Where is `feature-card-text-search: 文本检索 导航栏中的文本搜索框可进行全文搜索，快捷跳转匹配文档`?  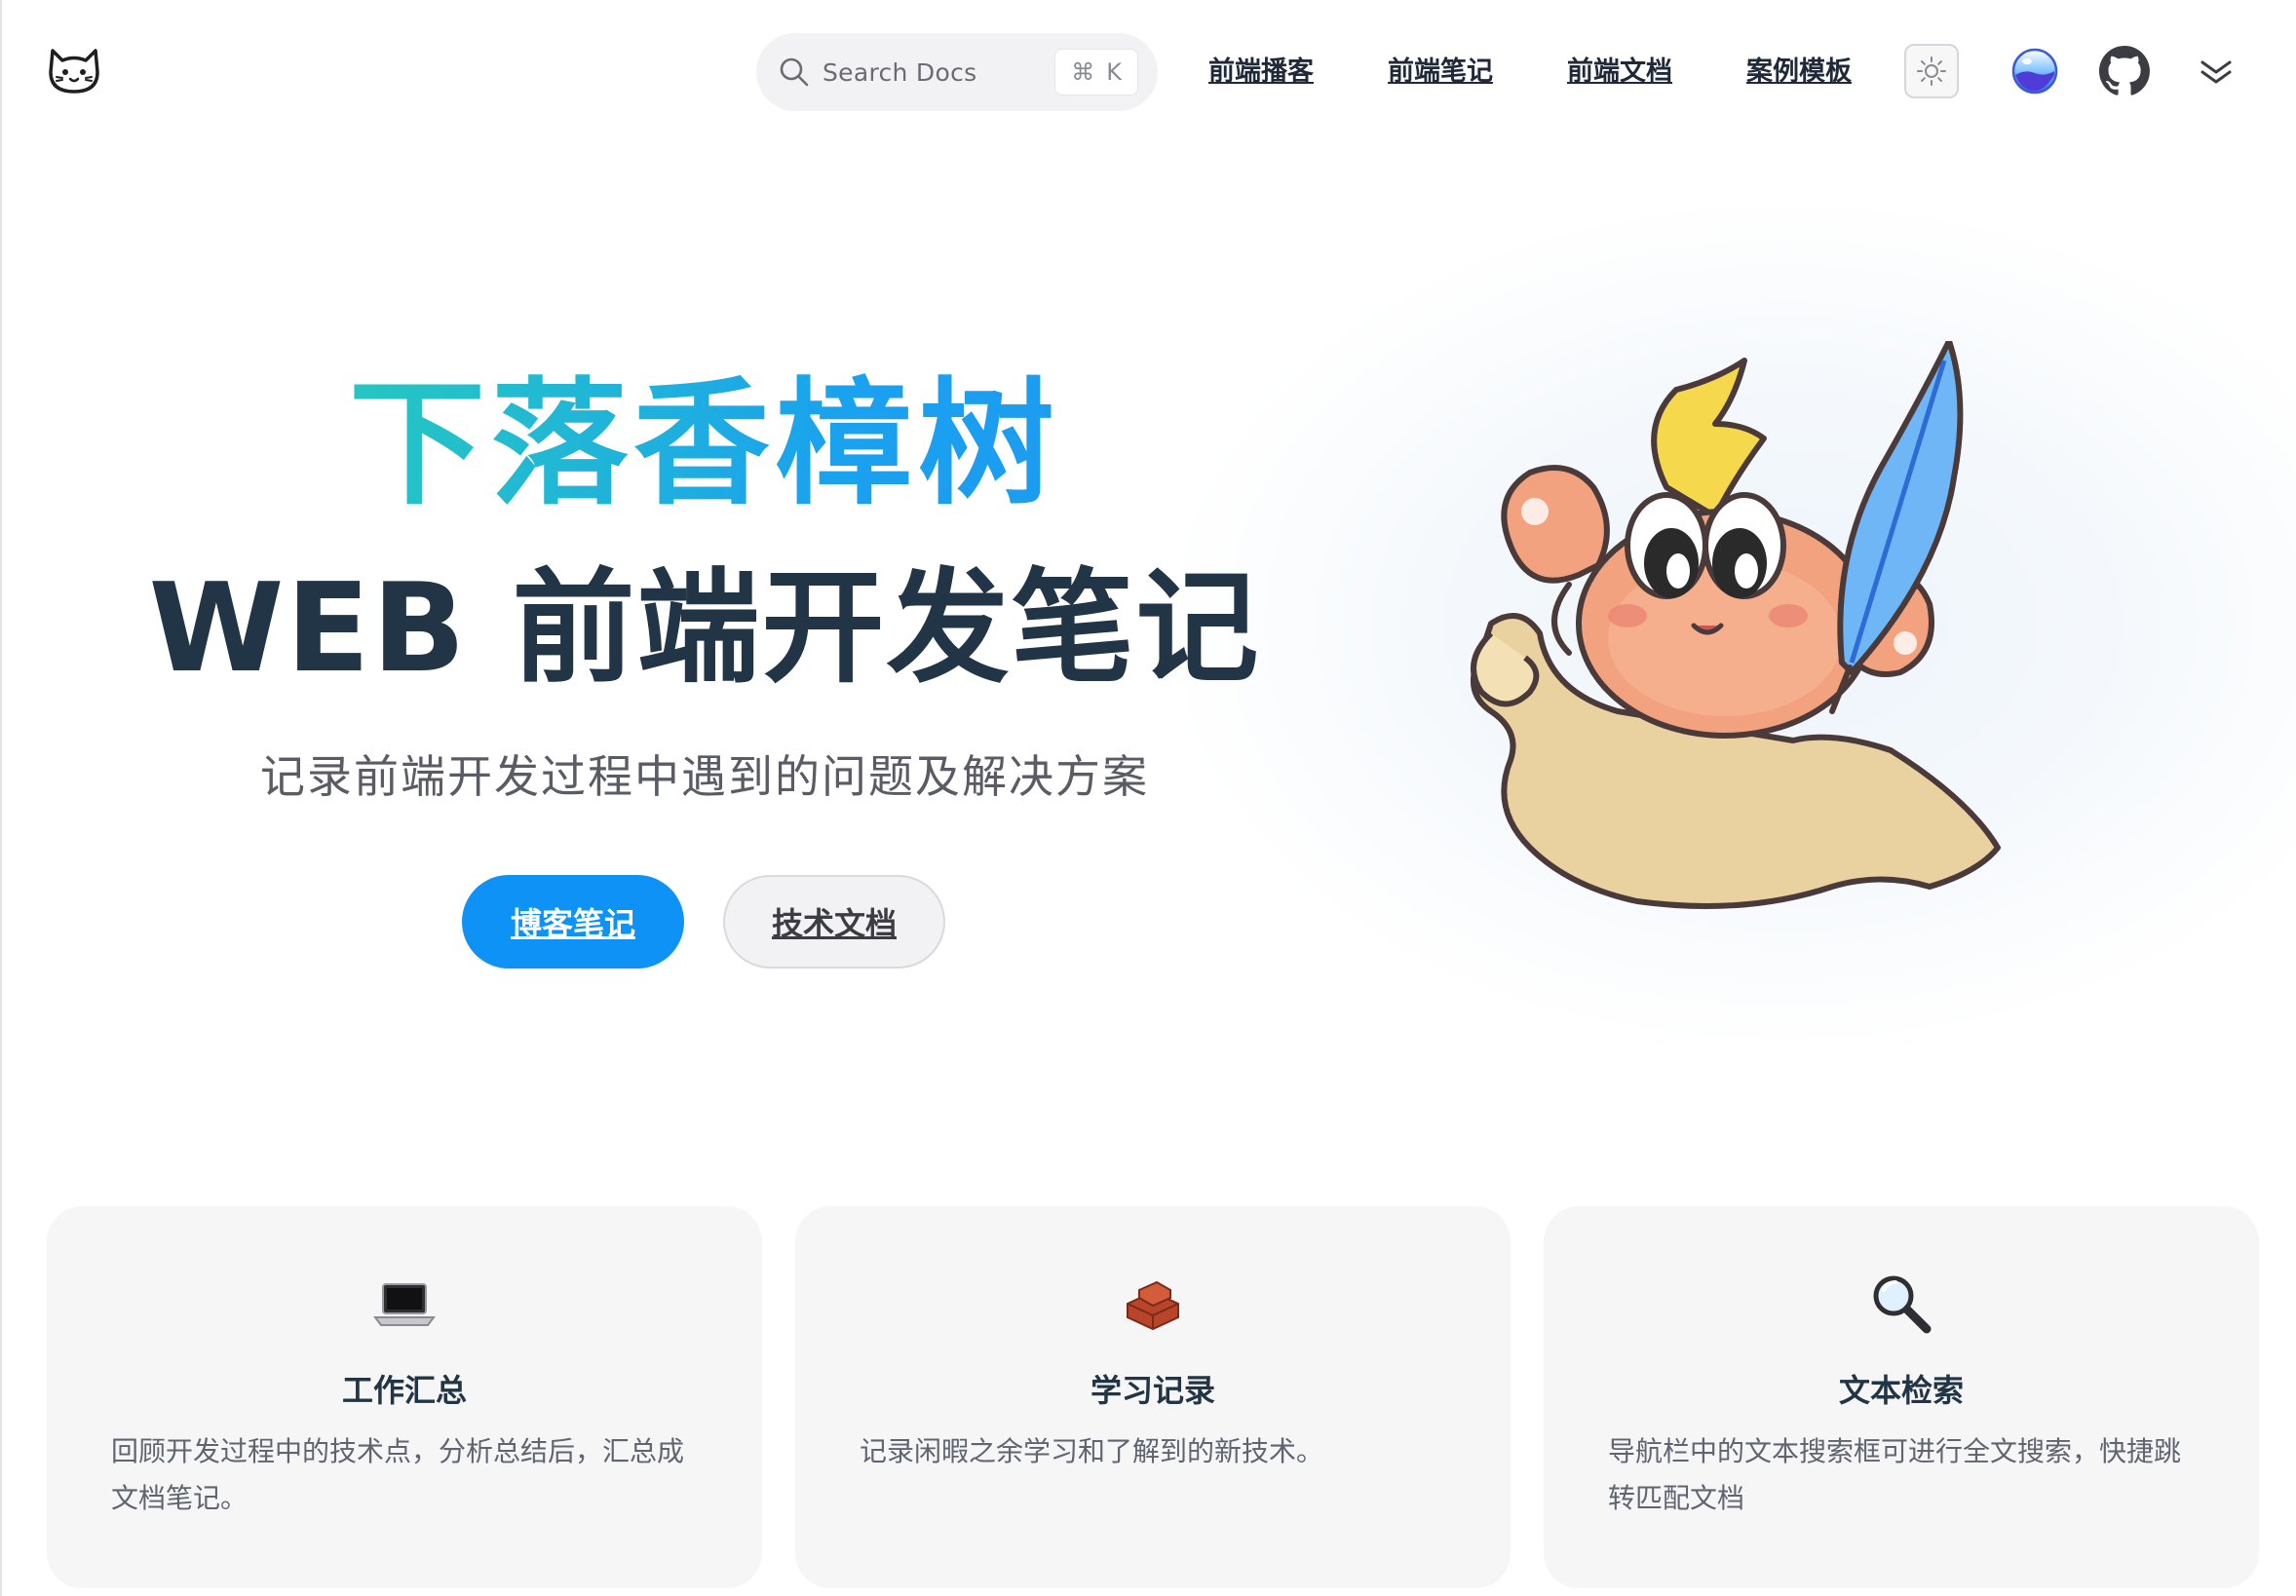 feature-card-text-search: 文本检索 导航栏中的文本搜索框可进行全文搜索，快捷跳转匹配文档 is located at coordinates (1901, 1397).